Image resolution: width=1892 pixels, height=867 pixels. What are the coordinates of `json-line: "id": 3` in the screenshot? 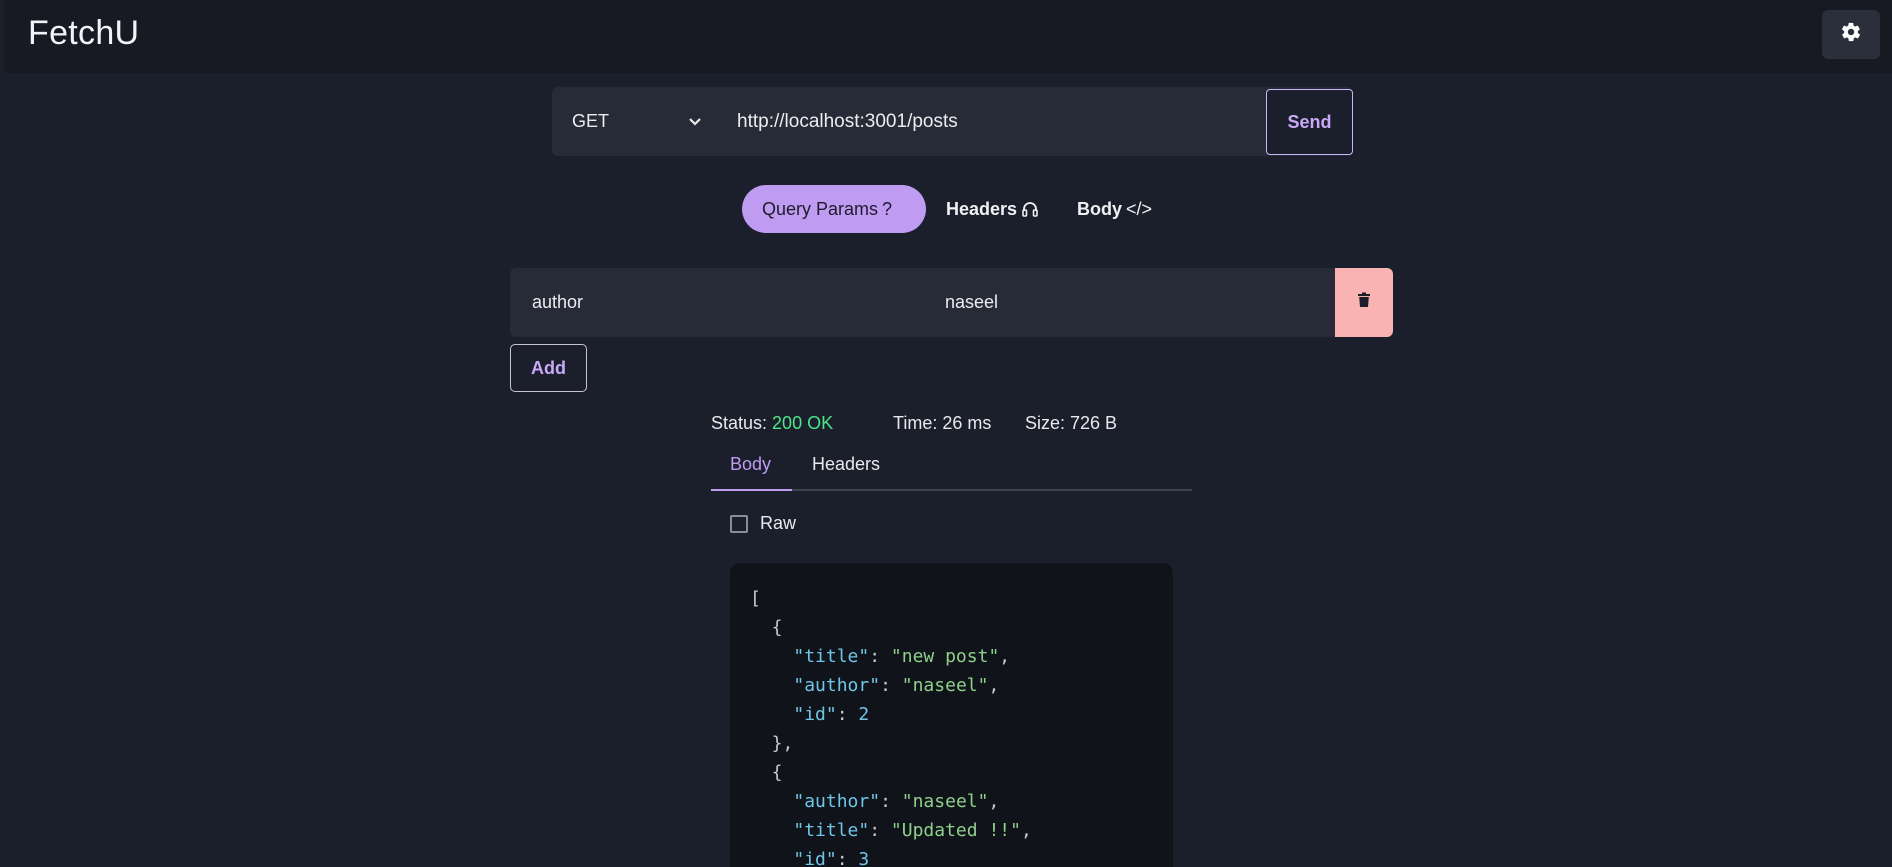 It's located at (809, 856).